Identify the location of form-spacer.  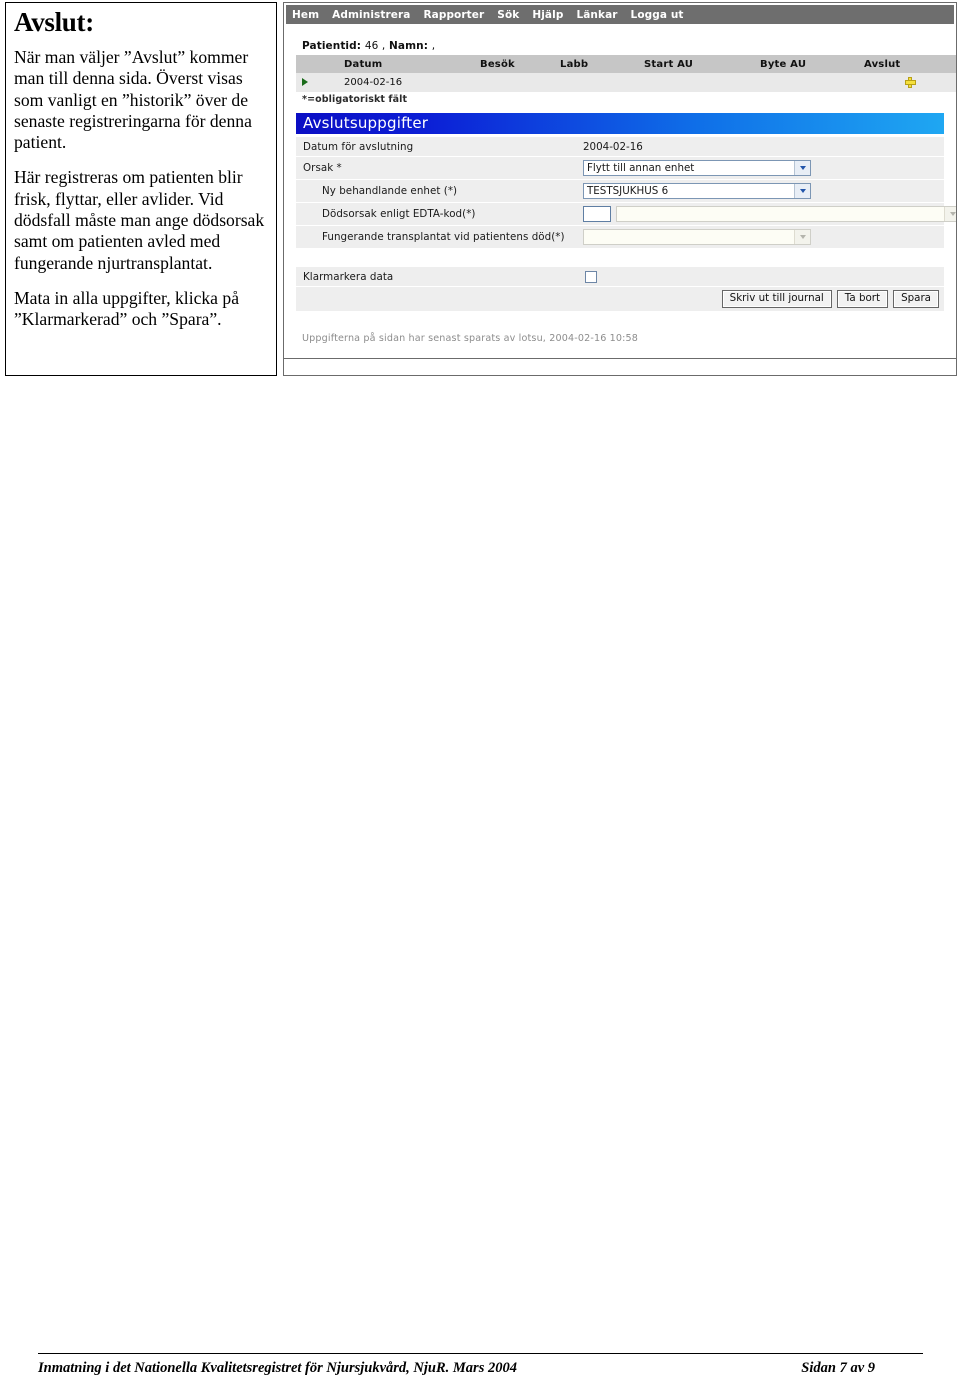
(620, 258).